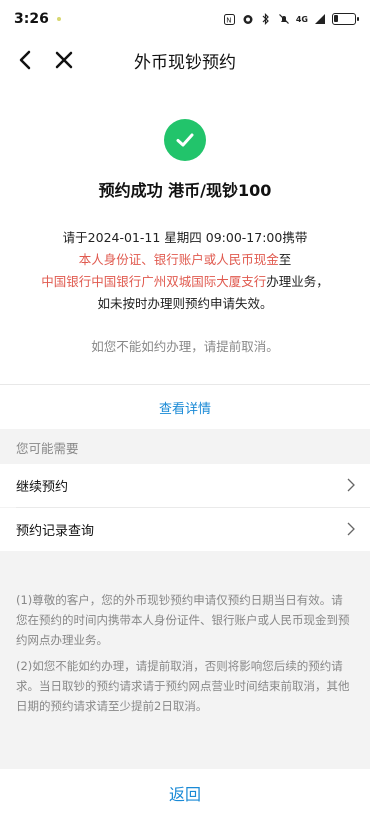 The width and height of the screenshot is (370, 816). Describe the element at coordinates (248, 19) in the screenshot. I see `alarm-icon` at that location.